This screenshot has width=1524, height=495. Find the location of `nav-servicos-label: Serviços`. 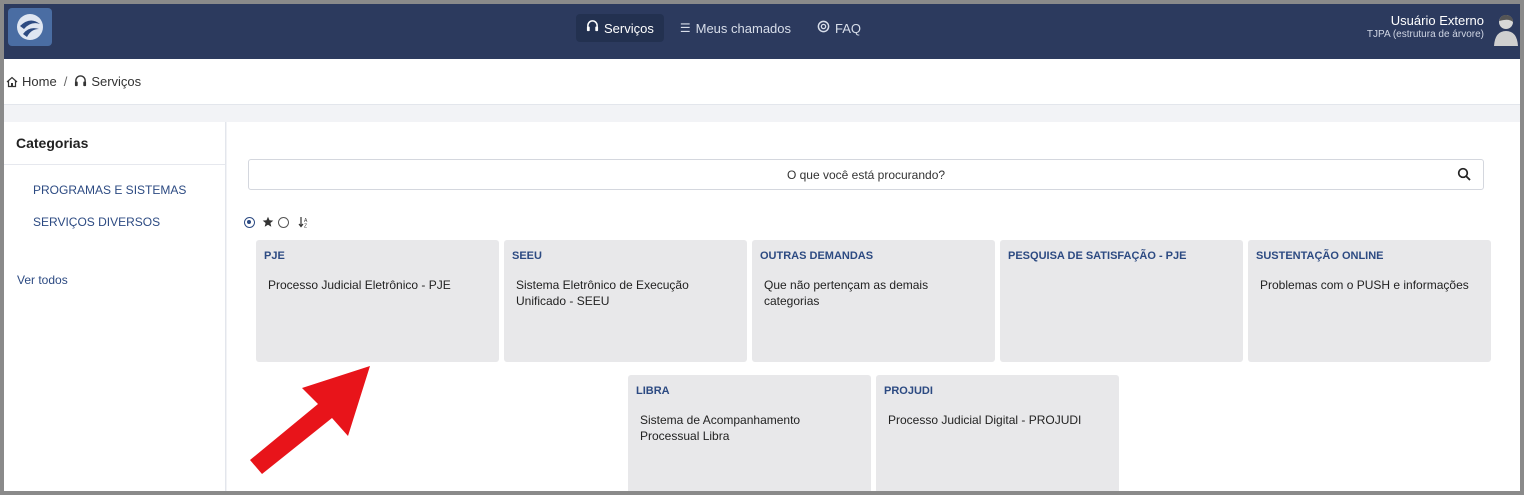

nav-servicos-label: Serviços is located at coordinates (629, 28).